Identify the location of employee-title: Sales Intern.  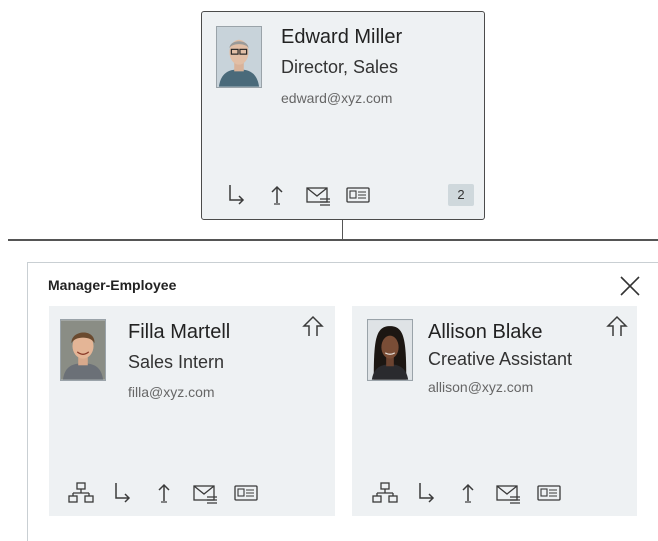
(176, 362).